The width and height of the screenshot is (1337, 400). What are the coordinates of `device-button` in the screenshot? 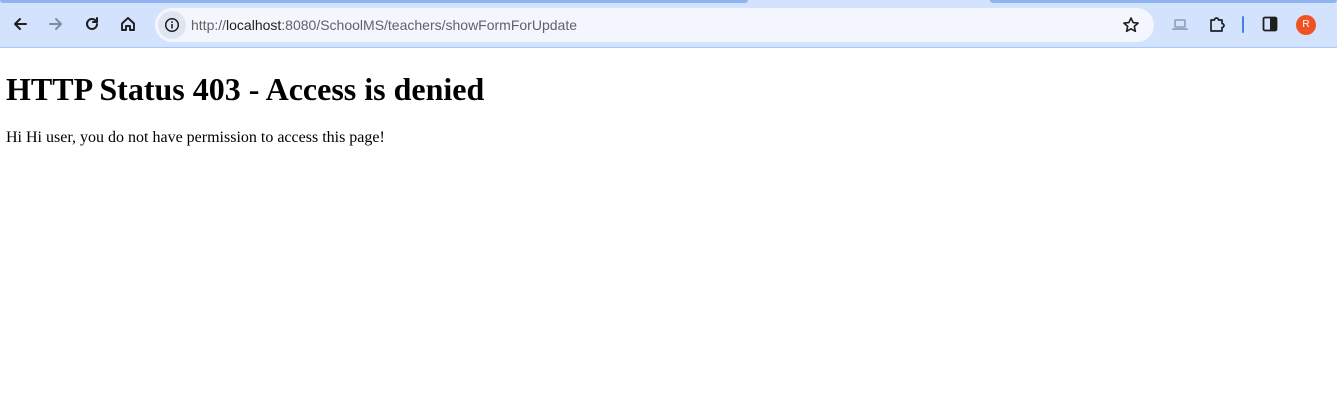 It's located at (1180, 24).